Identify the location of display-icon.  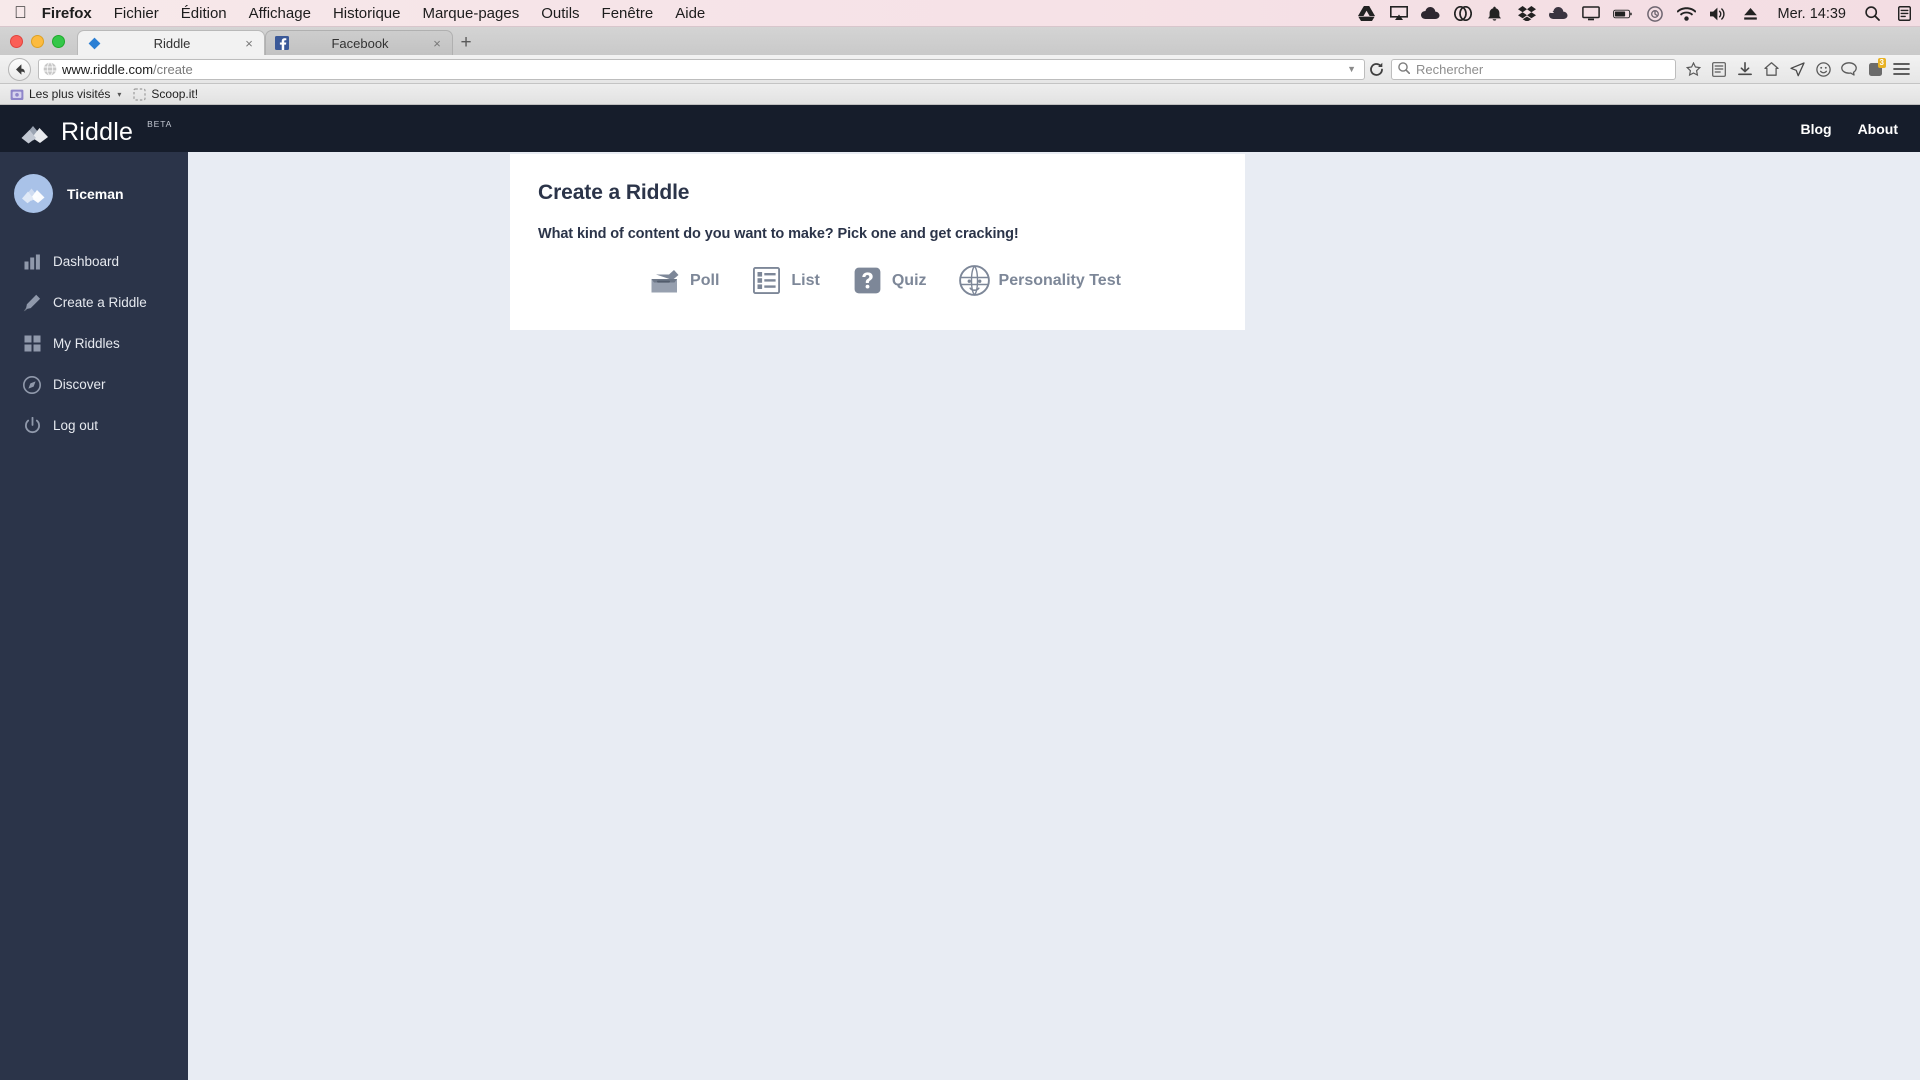
(1590, 13).